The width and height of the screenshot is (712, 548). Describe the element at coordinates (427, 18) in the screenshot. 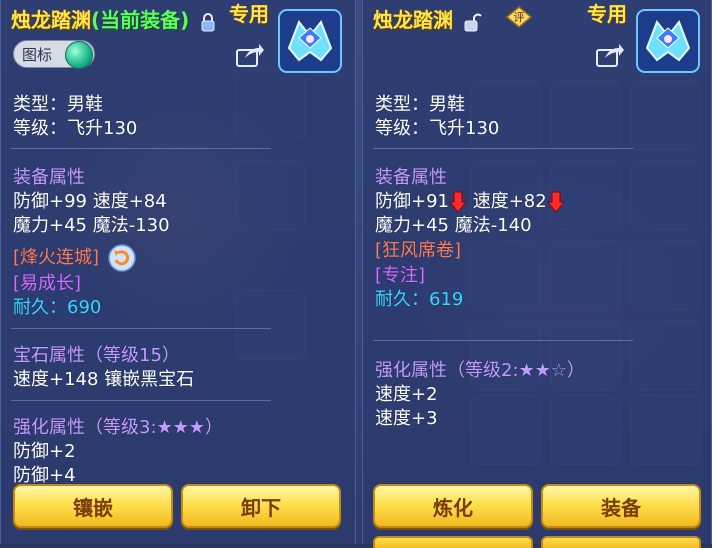

I see `item-title: 烛龙踏渊` at that location.